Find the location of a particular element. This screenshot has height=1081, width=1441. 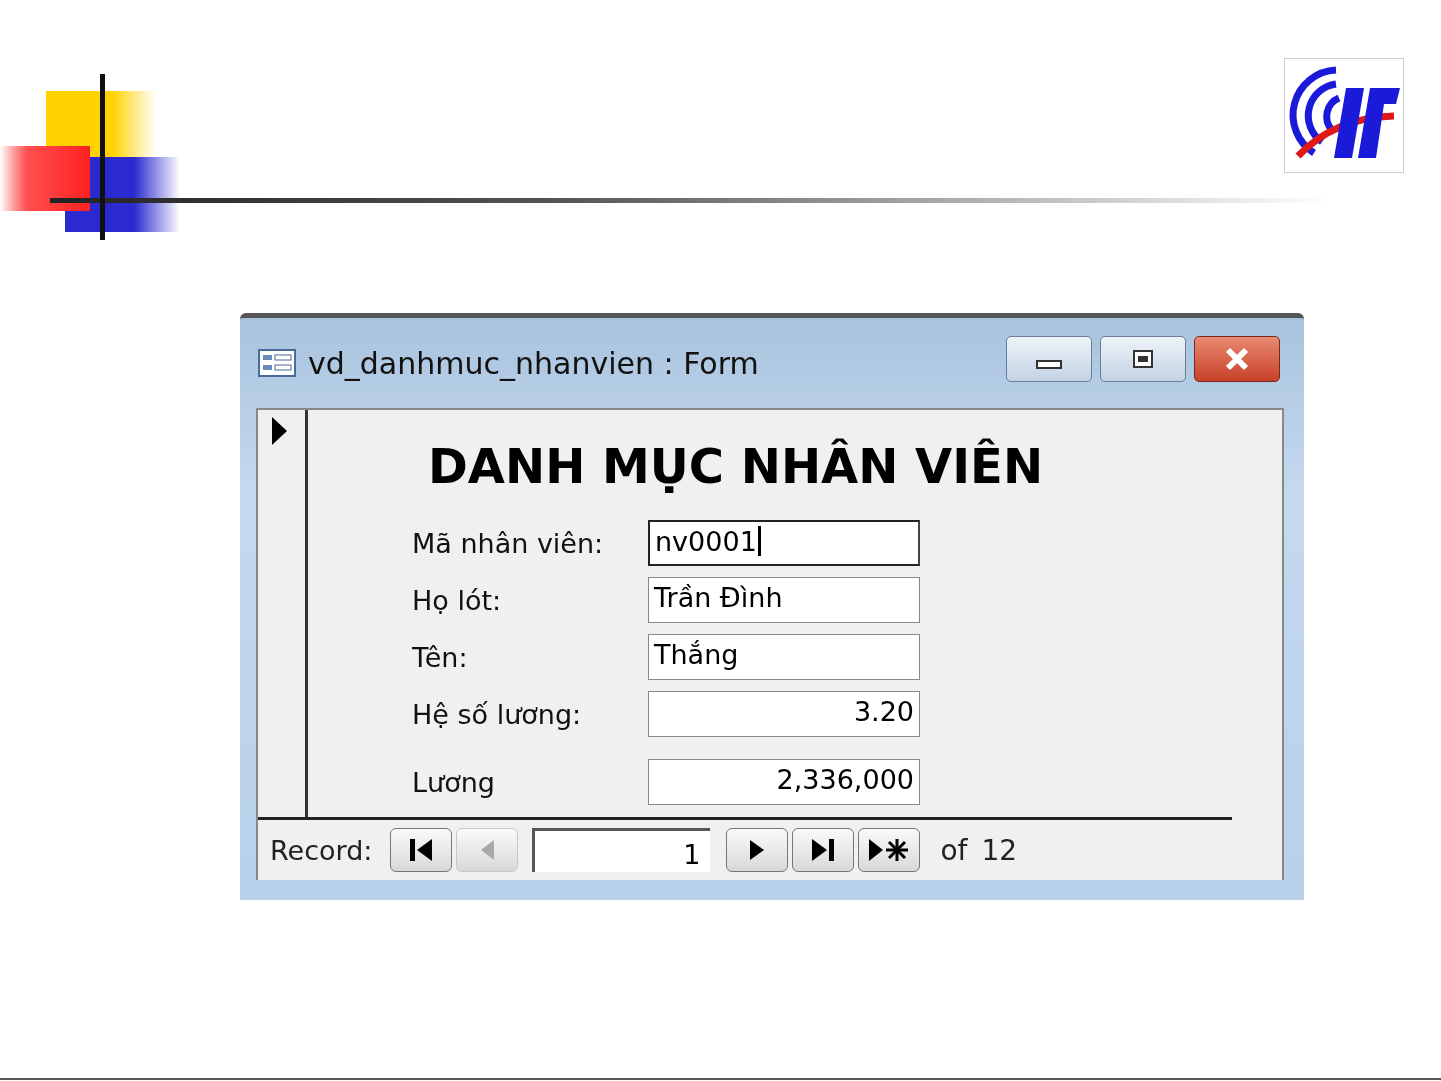

last-record-button is located at coordinates (823, 850).